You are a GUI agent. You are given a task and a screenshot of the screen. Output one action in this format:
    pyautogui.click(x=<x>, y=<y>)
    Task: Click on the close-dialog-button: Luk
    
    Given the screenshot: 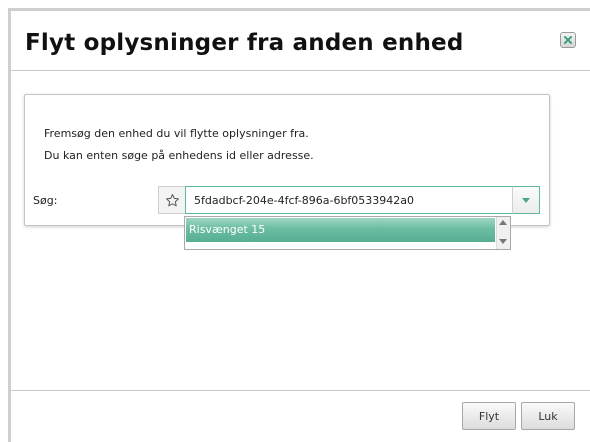 What is the action you would take?
    pyautogui.click(x=548, y=416)
    